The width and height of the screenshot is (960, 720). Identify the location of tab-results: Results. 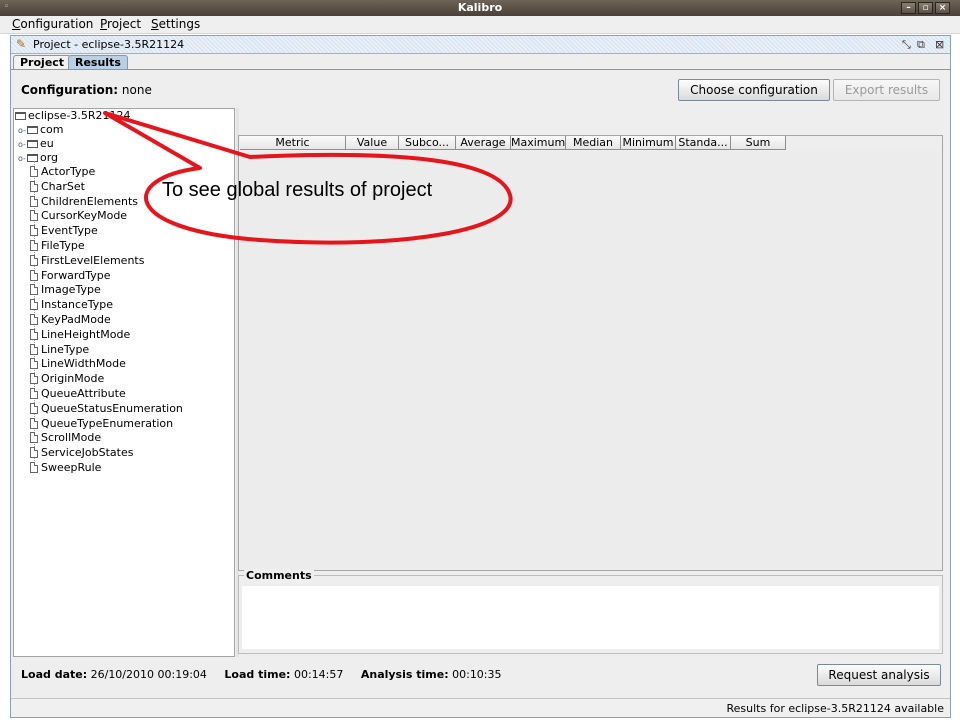
(98, 62).